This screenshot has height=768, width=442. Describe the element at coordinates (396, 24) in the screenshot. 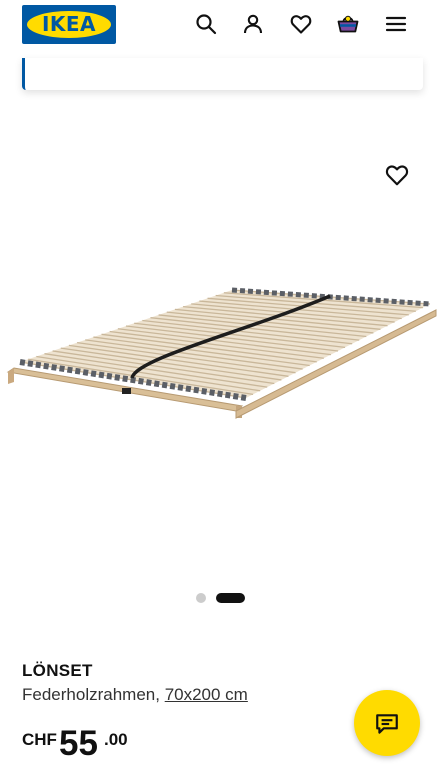

I see `menu-icon` at that location.